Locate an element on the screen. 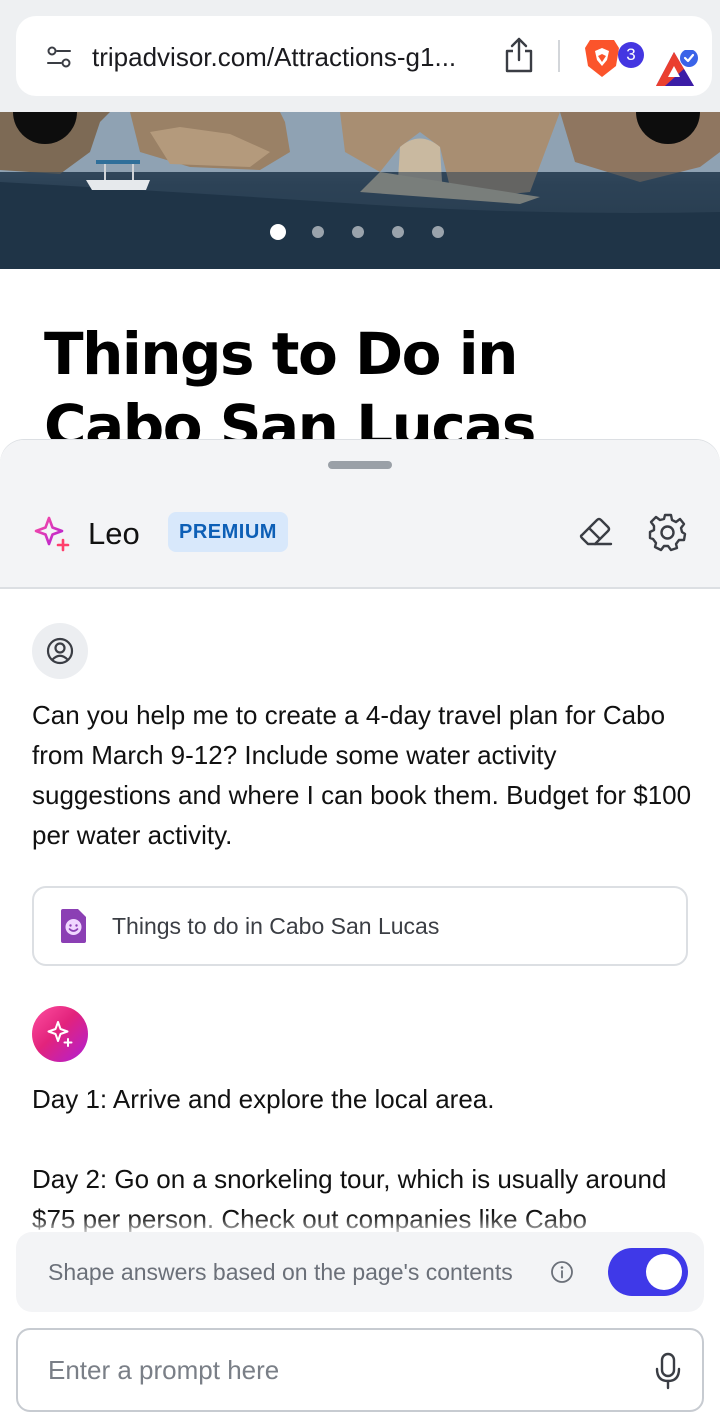 This screenshot has width=720, height=1428. attached-page-chip: Things to do in Cabo San Lucas is located at coordinates (360, 926).